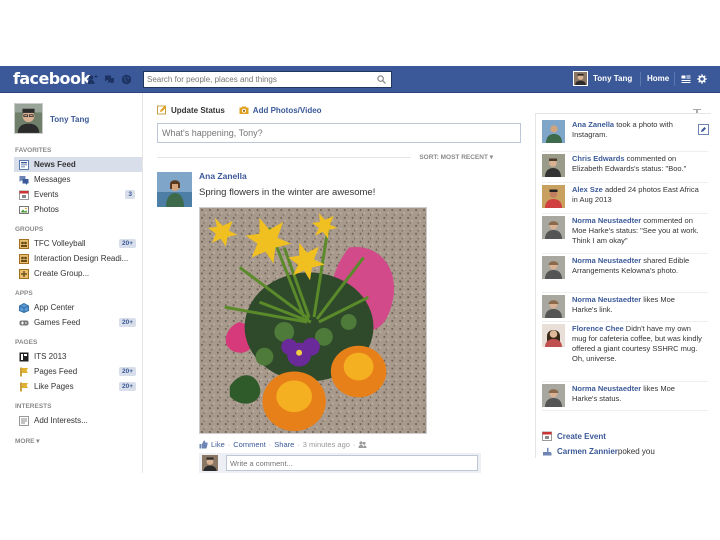  Describe the element at coordinates (78, 194) in the screenshot. I see `sidebar-item-events: Events 3` at that location.